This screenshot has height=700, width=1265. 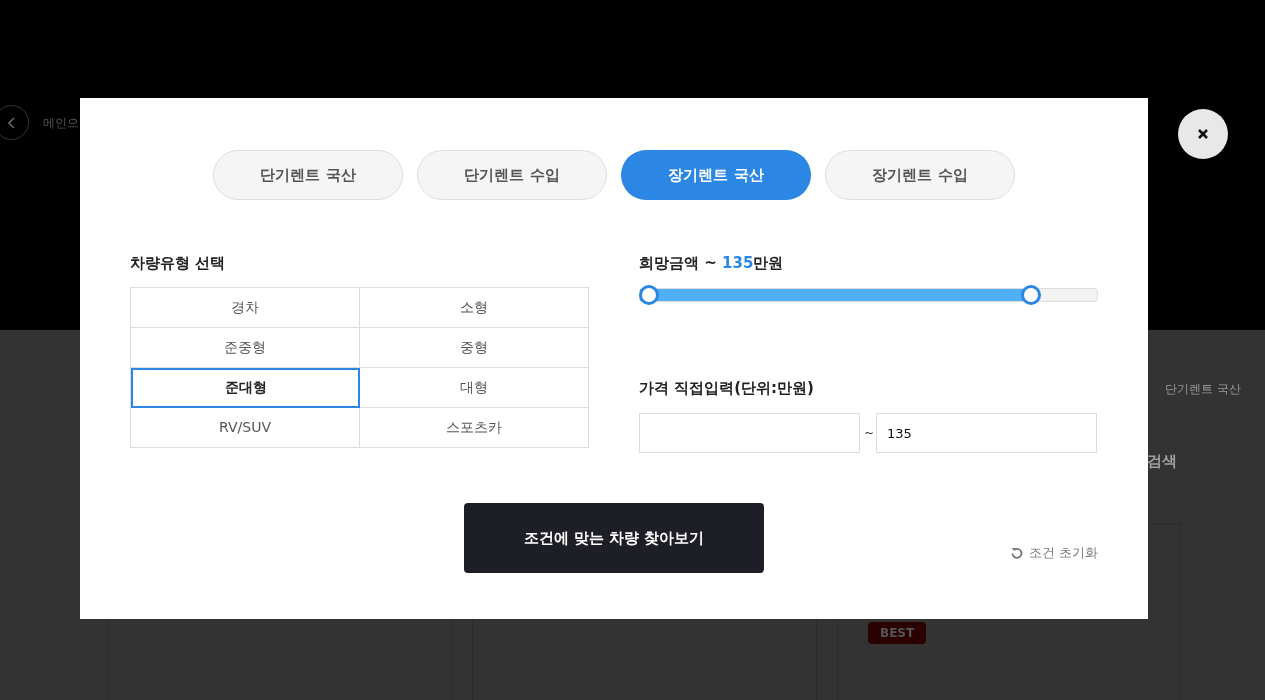 I want to click on reset-link: 조건 초기화, so click(x=1054, y=553).